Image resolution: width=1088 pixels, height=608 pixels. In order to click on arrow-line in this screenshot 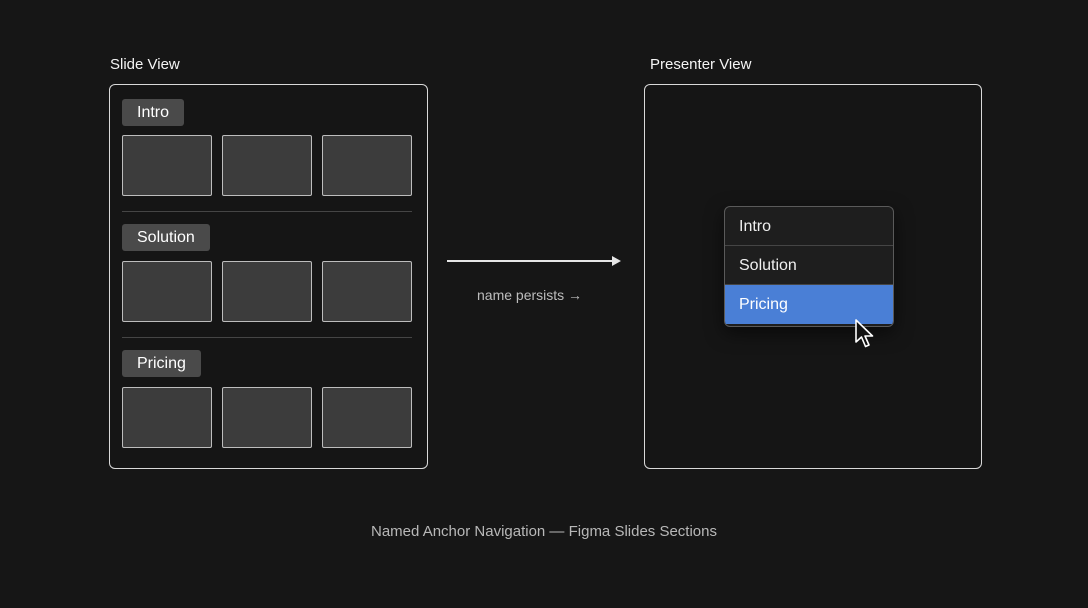, I will do `click(530, 261)`.